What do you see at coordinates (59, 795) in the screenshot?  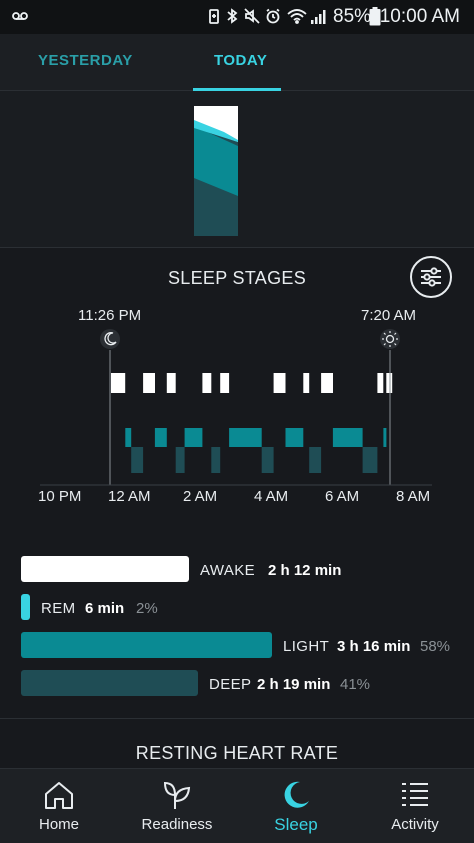 I see `home-icon` at bounding box center [59, 795].